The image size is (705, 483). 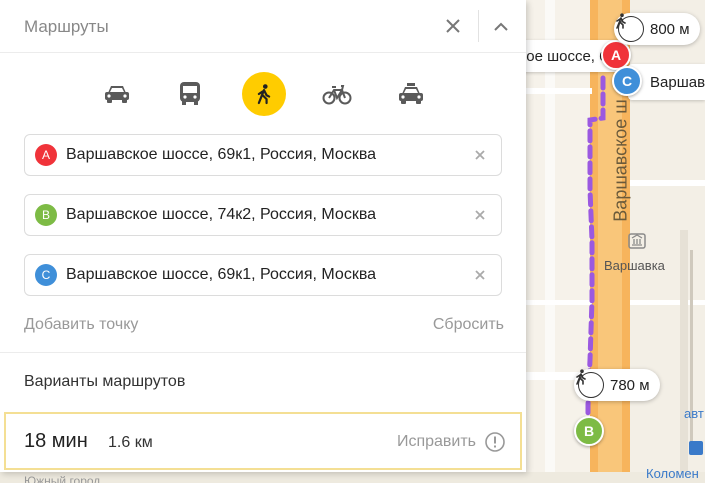 I want to click on bus-icon, so click(x=190, y=93).